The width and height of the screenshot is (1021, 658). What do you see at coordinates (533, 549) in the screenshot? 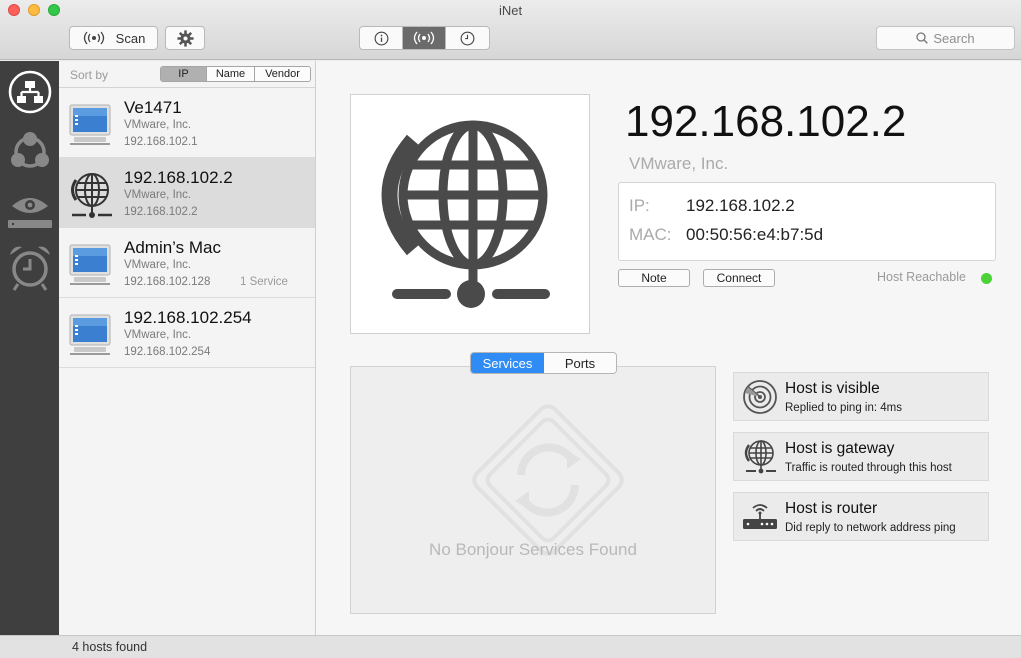
I see `empty-services-message: No Bonjour Services Found` at bounding box center [533, 549].